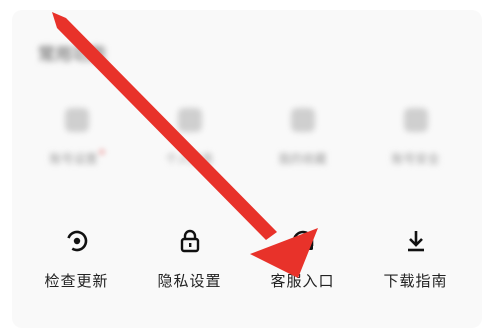 This screenshot has height=336, width=492. Describe the element at coordinates (76, 158) in the screenshot. I see `top-item-label: 账号设置` at that location.